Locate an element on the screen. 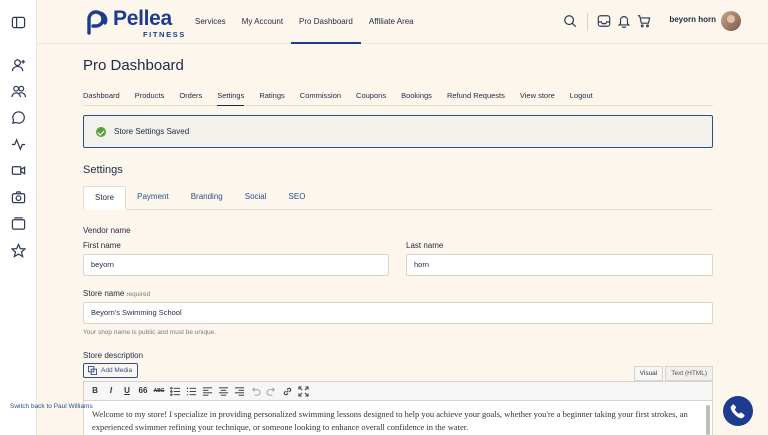 The height and width of the screenshot is (435, 768). store-name-label: Store name required is located at coordinates (116, 293).